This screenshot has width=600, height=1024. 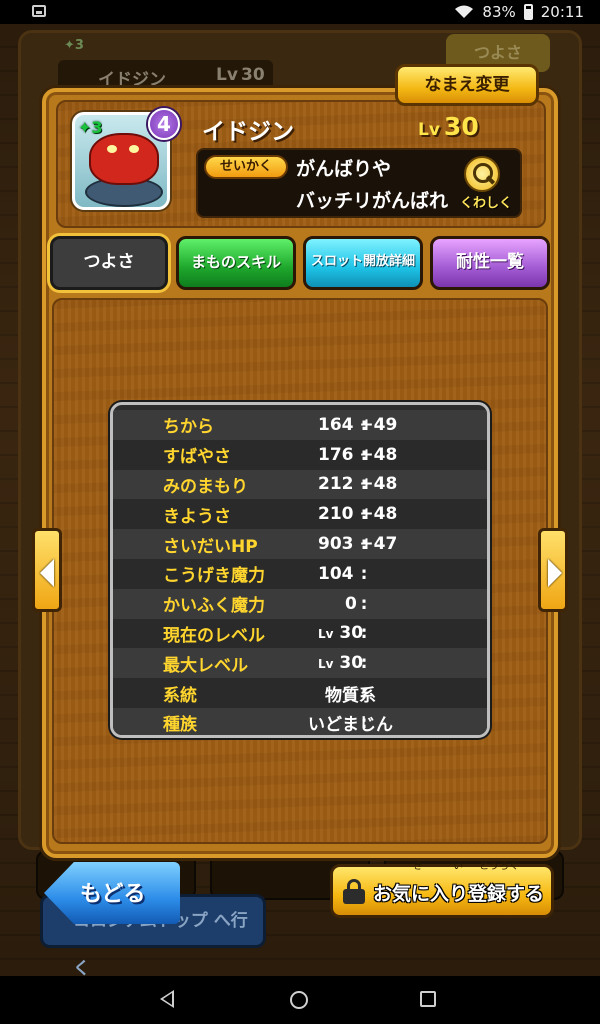 What do you see at coordinates (109, 263) in the screenshot?
I see `tab-strength: つよさ` at bounding box center [109, 263].